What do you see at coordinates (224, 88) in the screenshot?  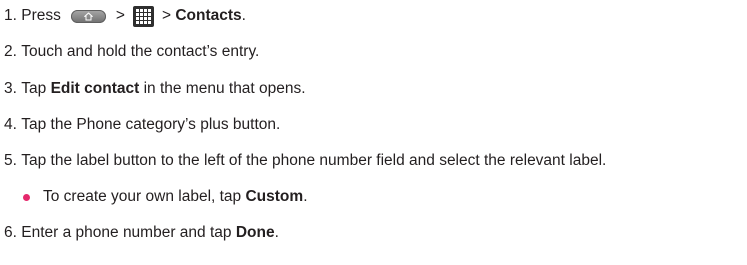 I see `step-text: in the menu that opens.` at bounding box center [224, 88].